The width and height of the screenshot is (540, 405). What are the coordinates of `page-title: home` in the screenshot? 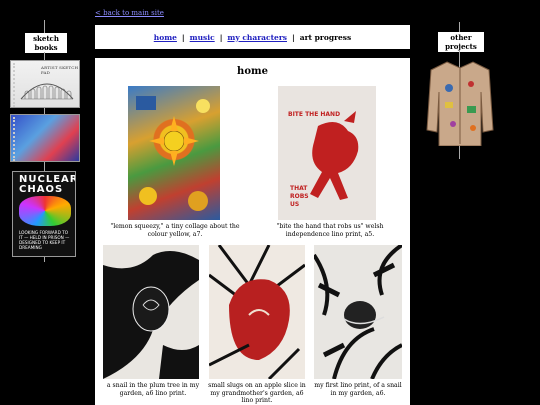 It's located at (252, 71).